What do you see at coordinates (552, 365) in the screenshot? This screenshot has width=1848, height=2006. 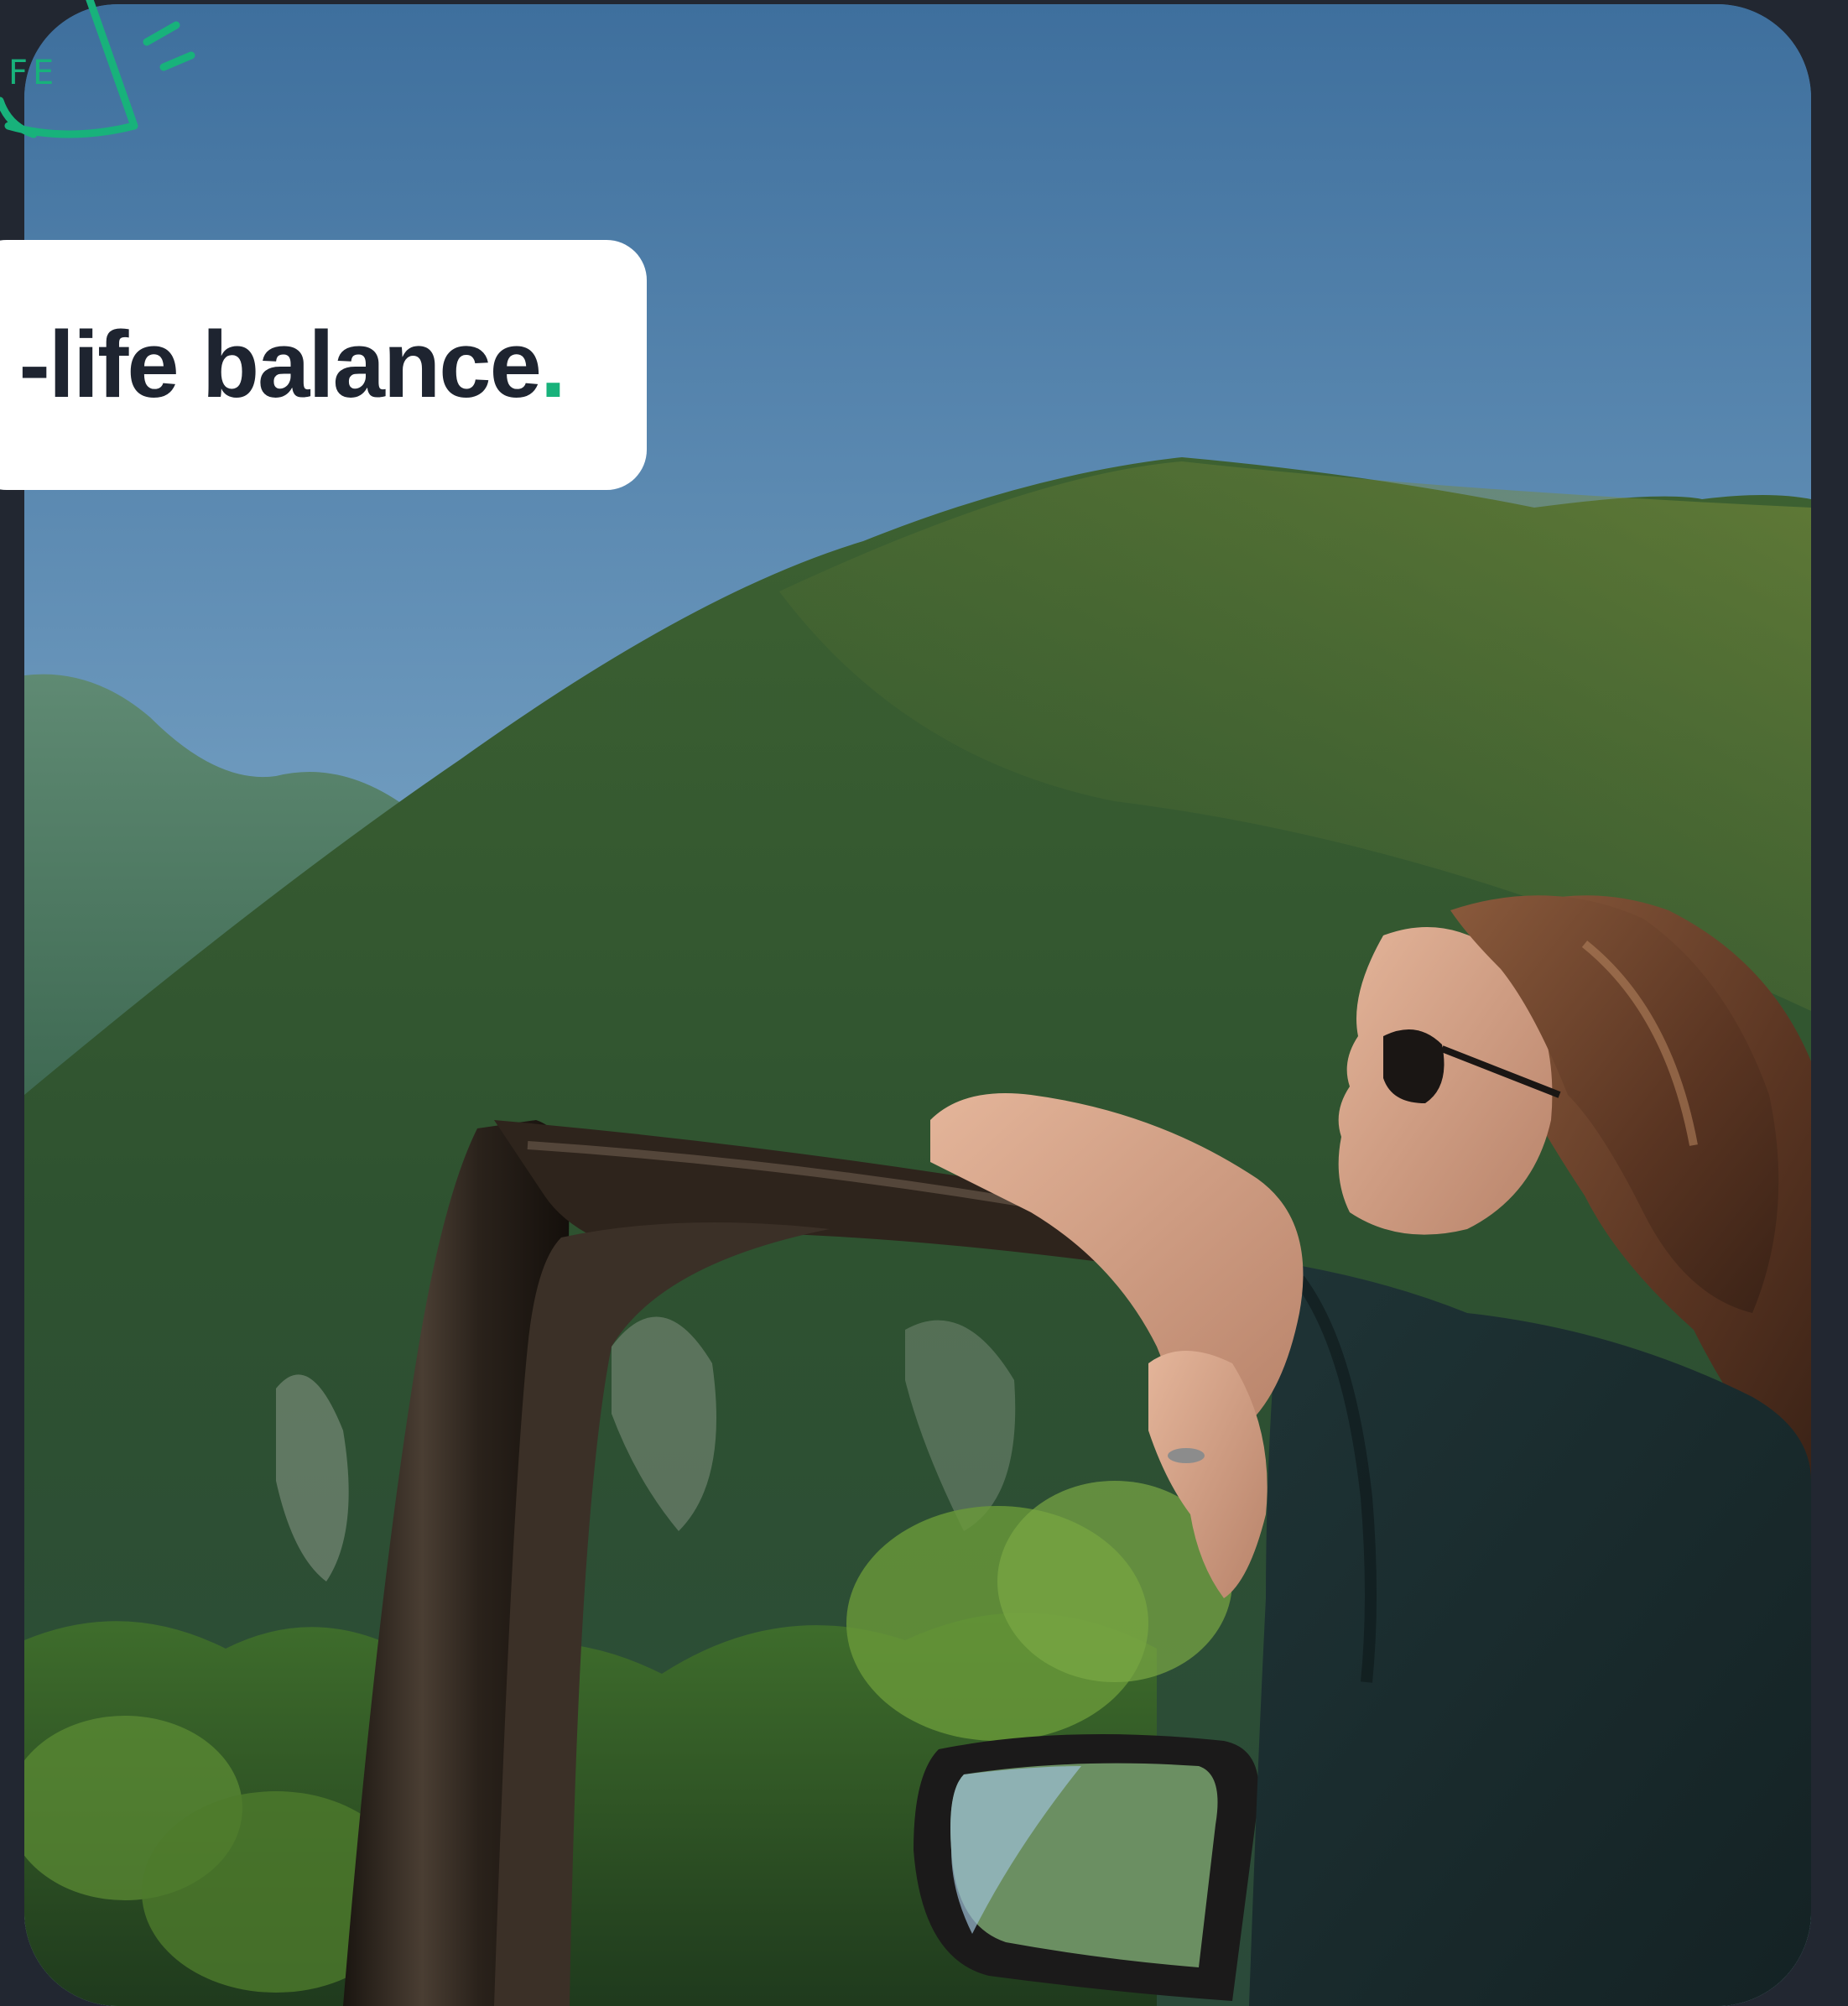 I see `headline-period: .` at bounding box center [552, 365].